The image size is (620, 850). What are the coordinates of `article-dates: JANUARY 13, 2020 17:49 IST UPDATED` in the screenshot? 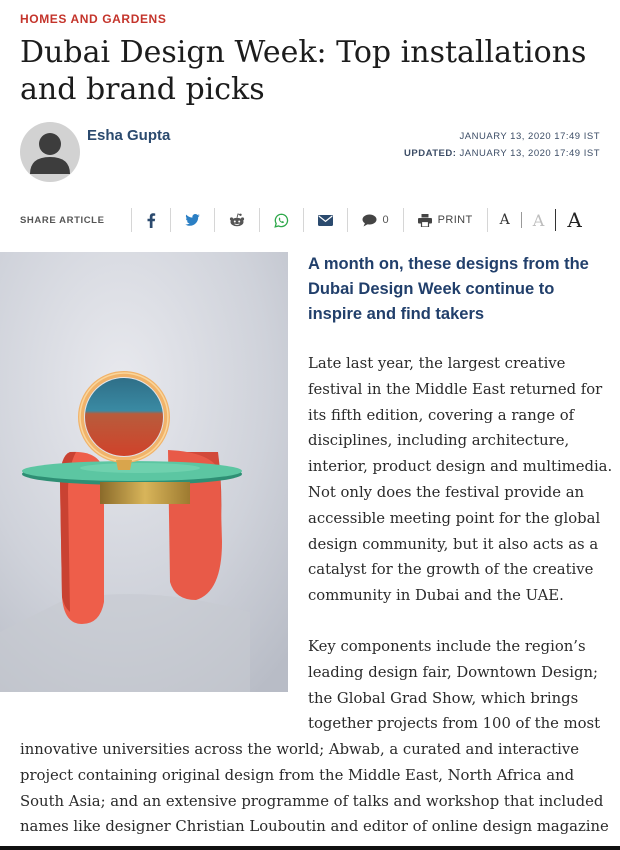 It's located at (502, 145).